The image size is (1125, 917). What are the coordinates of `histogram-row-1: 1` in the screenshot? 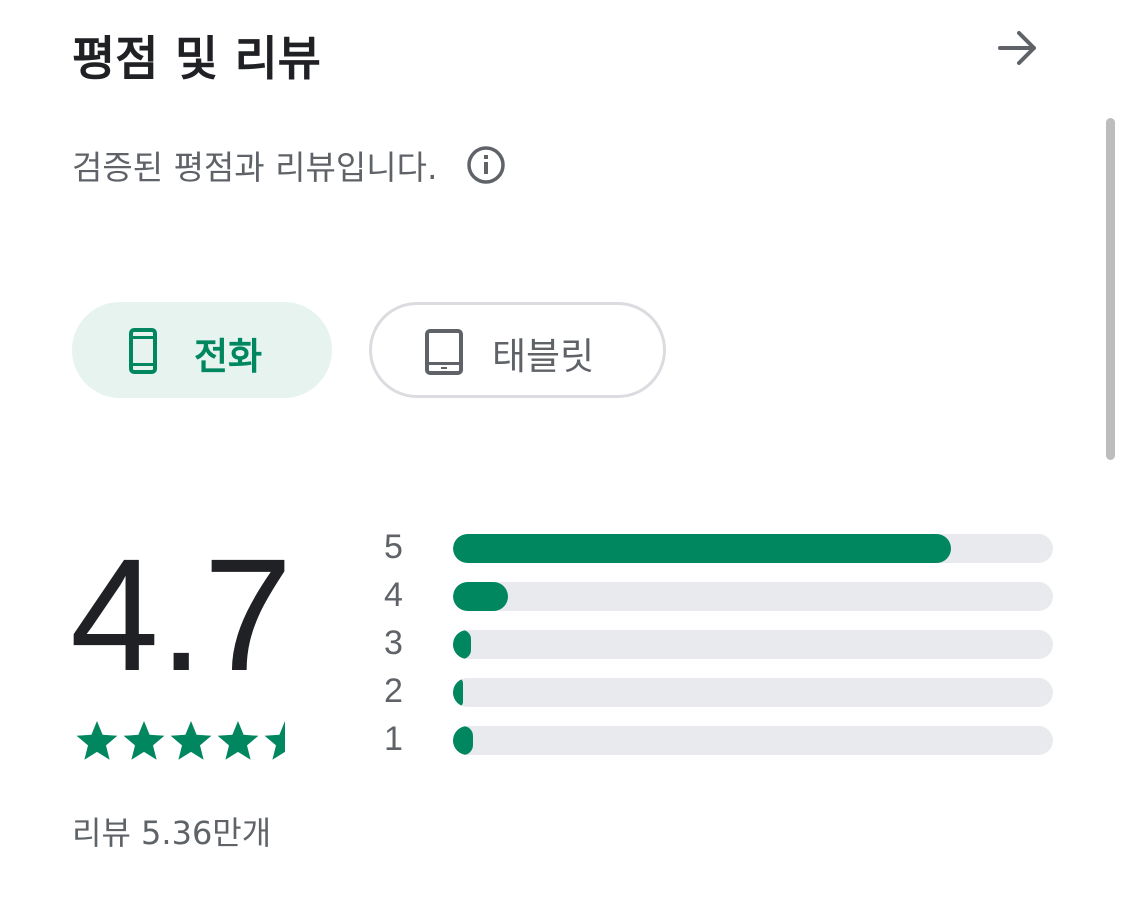 It's located at (720, 740).